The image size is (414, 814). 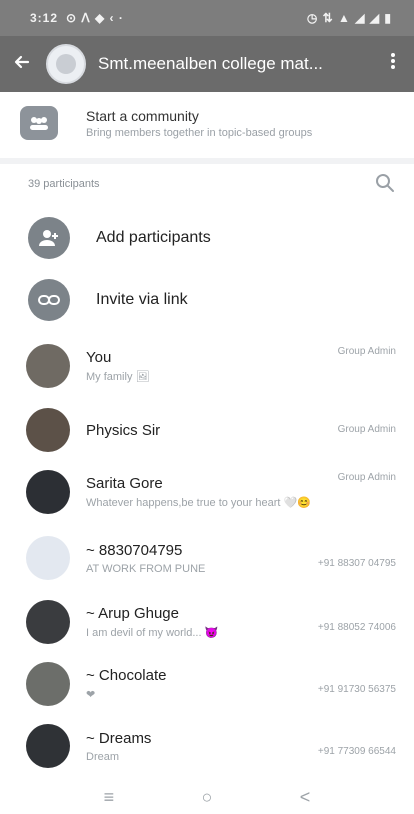 What do you see at coordinates (393, 64) in the screenshot?
I see `kebab-icon` at bounding box center [393, 64].